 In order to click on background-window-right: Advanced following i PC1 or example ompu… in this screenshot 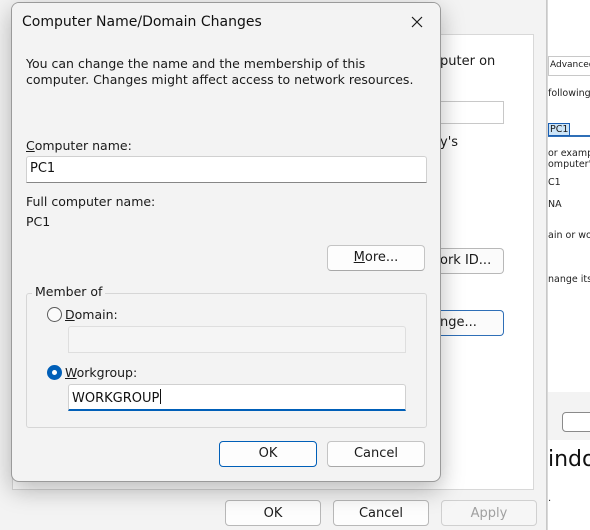, I will do `click(568, 265)`.